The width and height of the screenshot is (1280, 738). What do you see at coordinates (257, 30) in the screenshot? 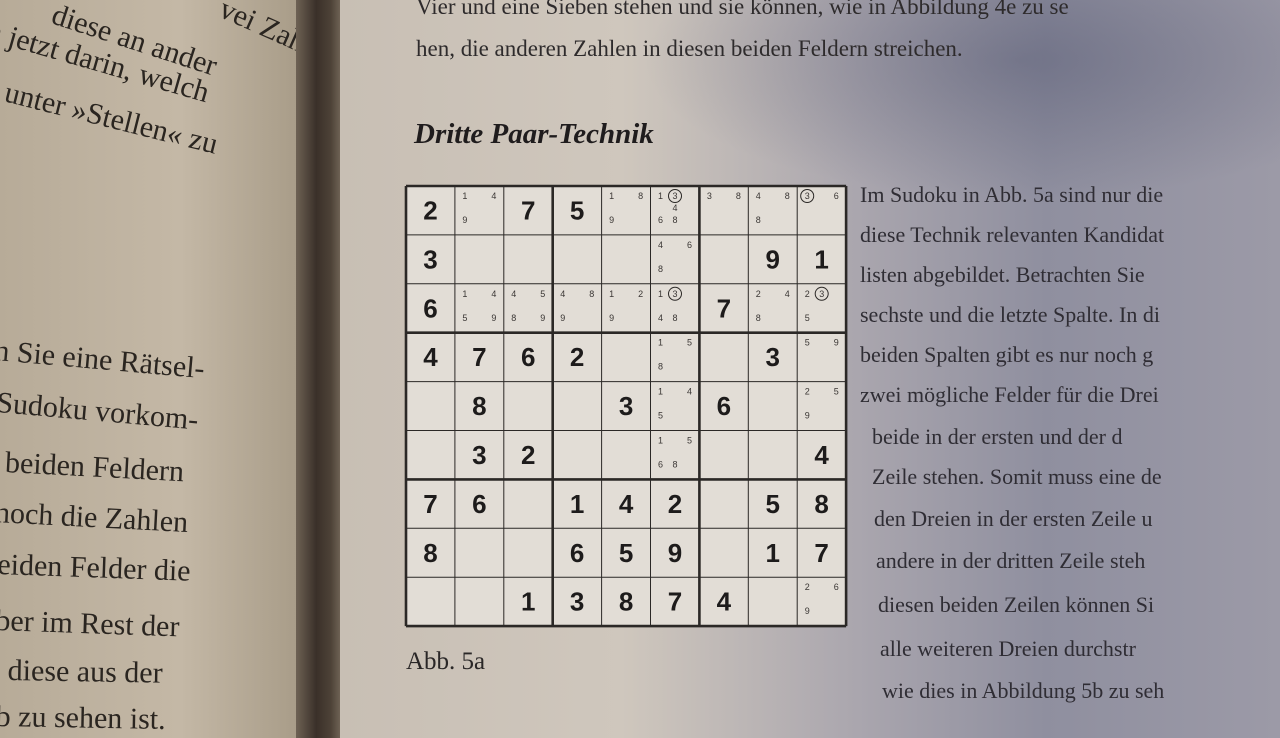
I see `left-page-line: vei Zah` at bounding box center [257, 30].